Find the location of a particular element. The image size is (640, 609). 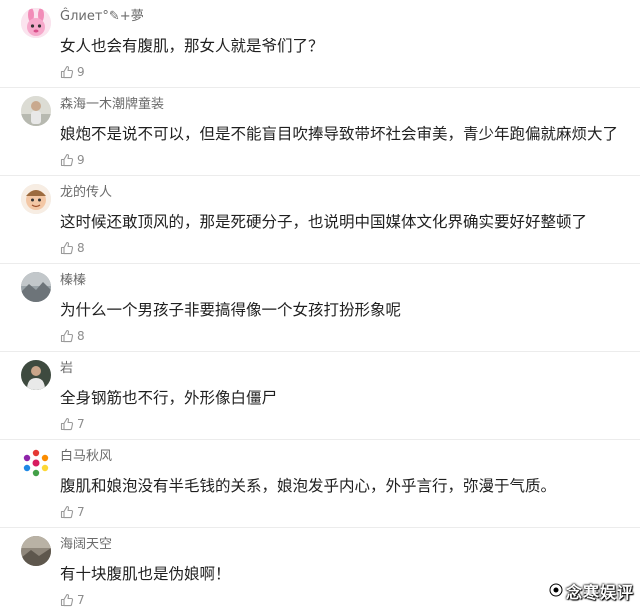

comment-item: 榛榛 为什么一个男孩子非要搞得像一个女孩打扮形象呢 8 is located at coordinates (320, 308).